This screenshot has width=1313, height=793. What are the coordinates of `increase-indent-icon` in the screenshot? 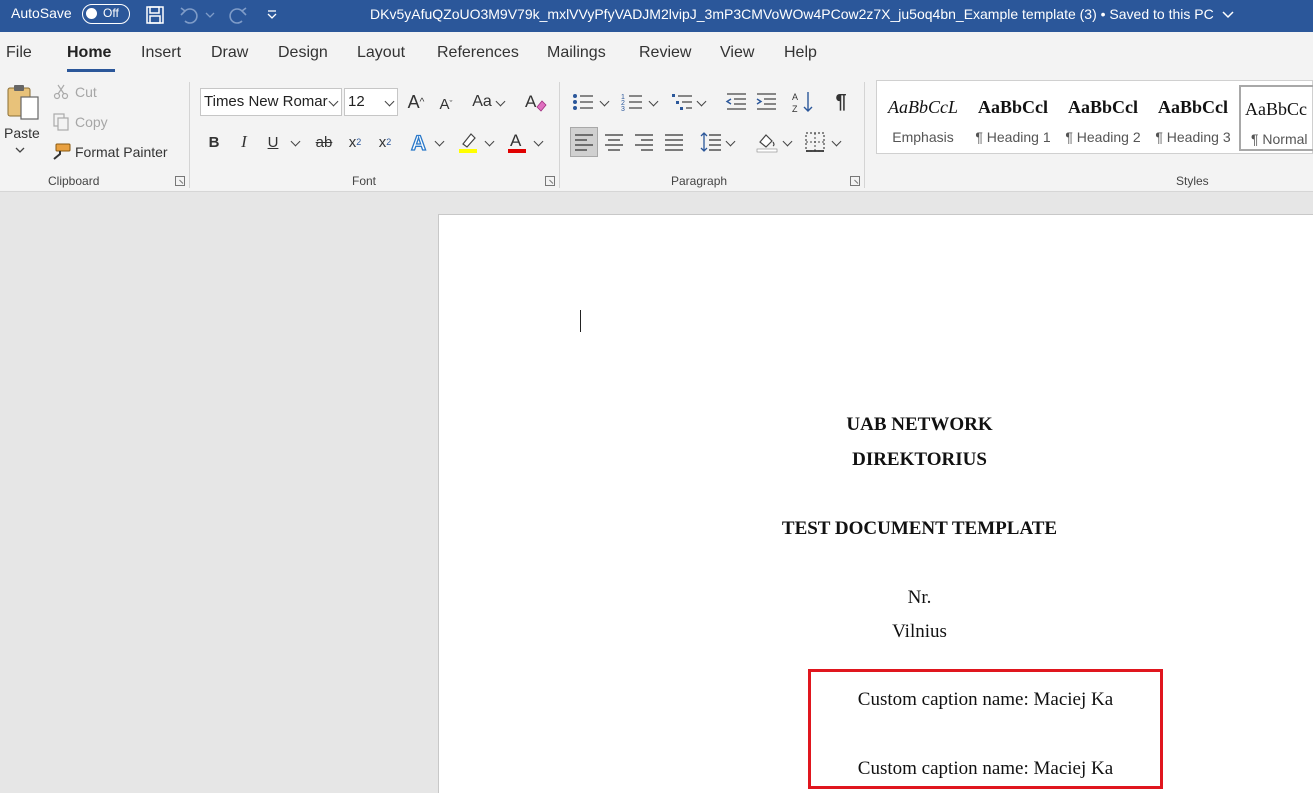 It's located at (766, 102).